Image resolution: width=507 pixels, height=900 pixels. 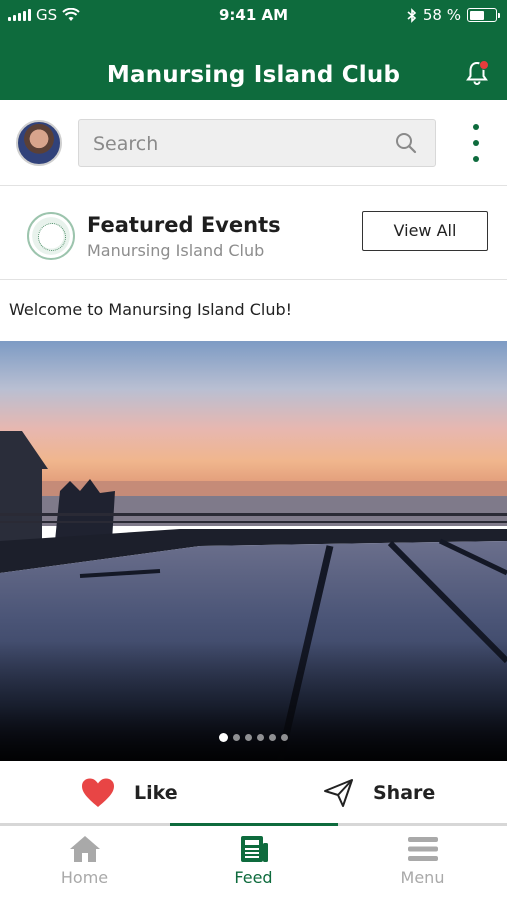 What do you see at coordinates (422, 877) in the screenshot?
I see `tab-label-menu: Menu` at bounding box center [422, 877].